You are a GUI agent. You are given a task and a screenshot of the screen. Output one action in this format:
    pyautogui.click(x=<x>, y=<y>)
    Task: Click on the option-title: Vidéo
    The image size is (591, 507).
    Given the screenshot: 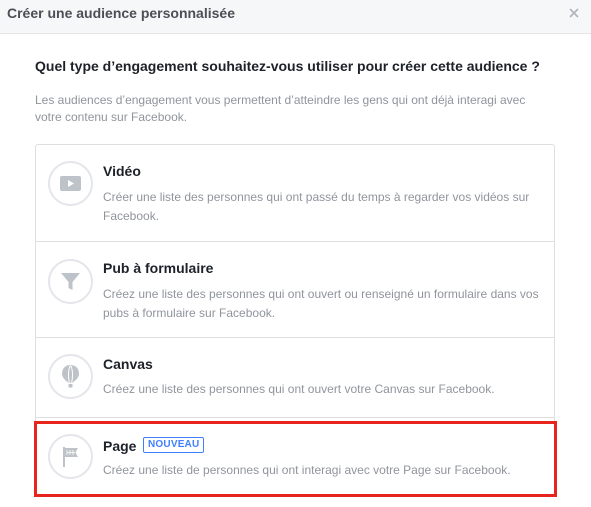 What is the action you would take?
    pyautogui.click(x=122, y=171)
    